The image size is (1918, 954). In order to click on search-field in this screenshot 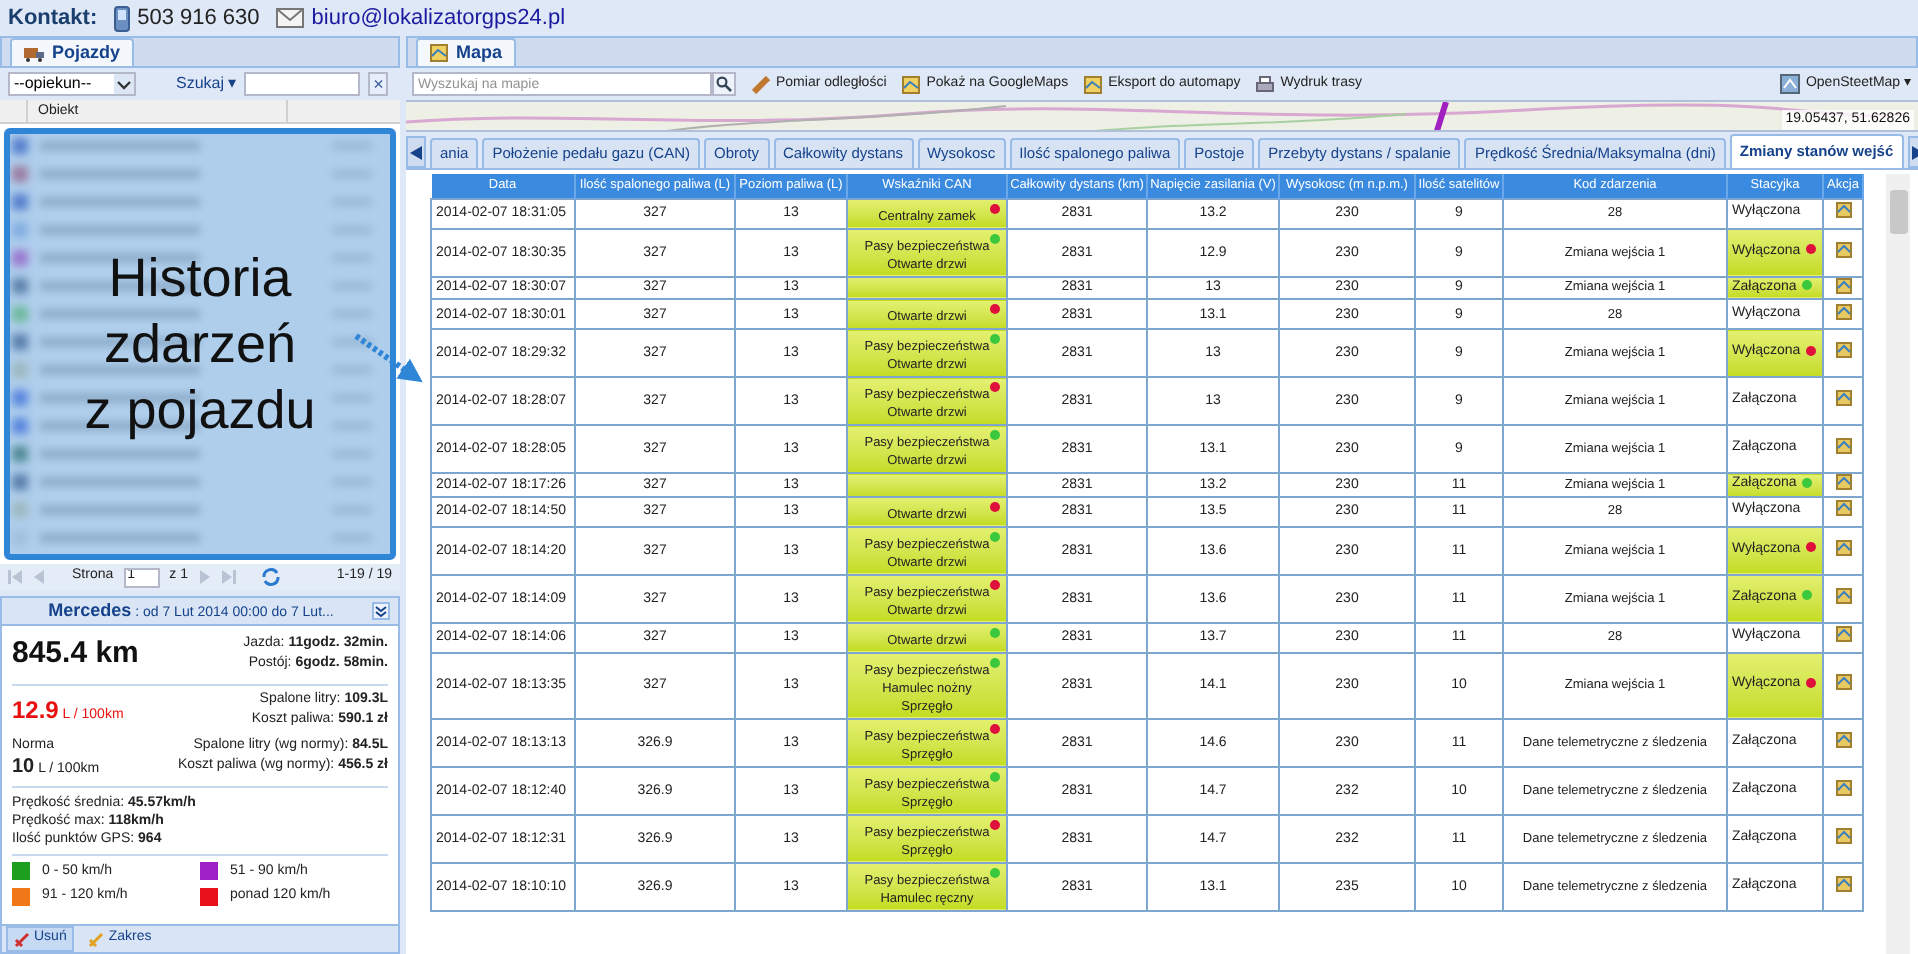, I will do `click(302, 84)`.